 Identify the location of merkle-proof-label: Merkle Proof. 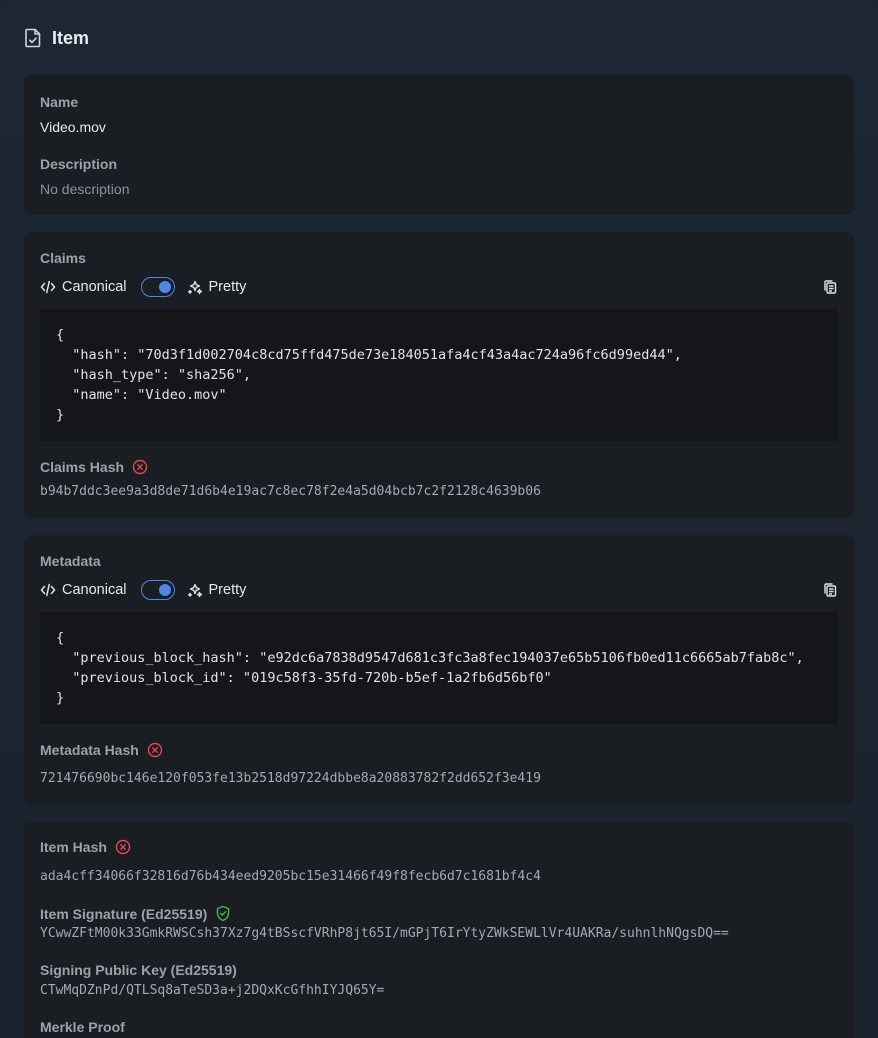
(82, 1027).